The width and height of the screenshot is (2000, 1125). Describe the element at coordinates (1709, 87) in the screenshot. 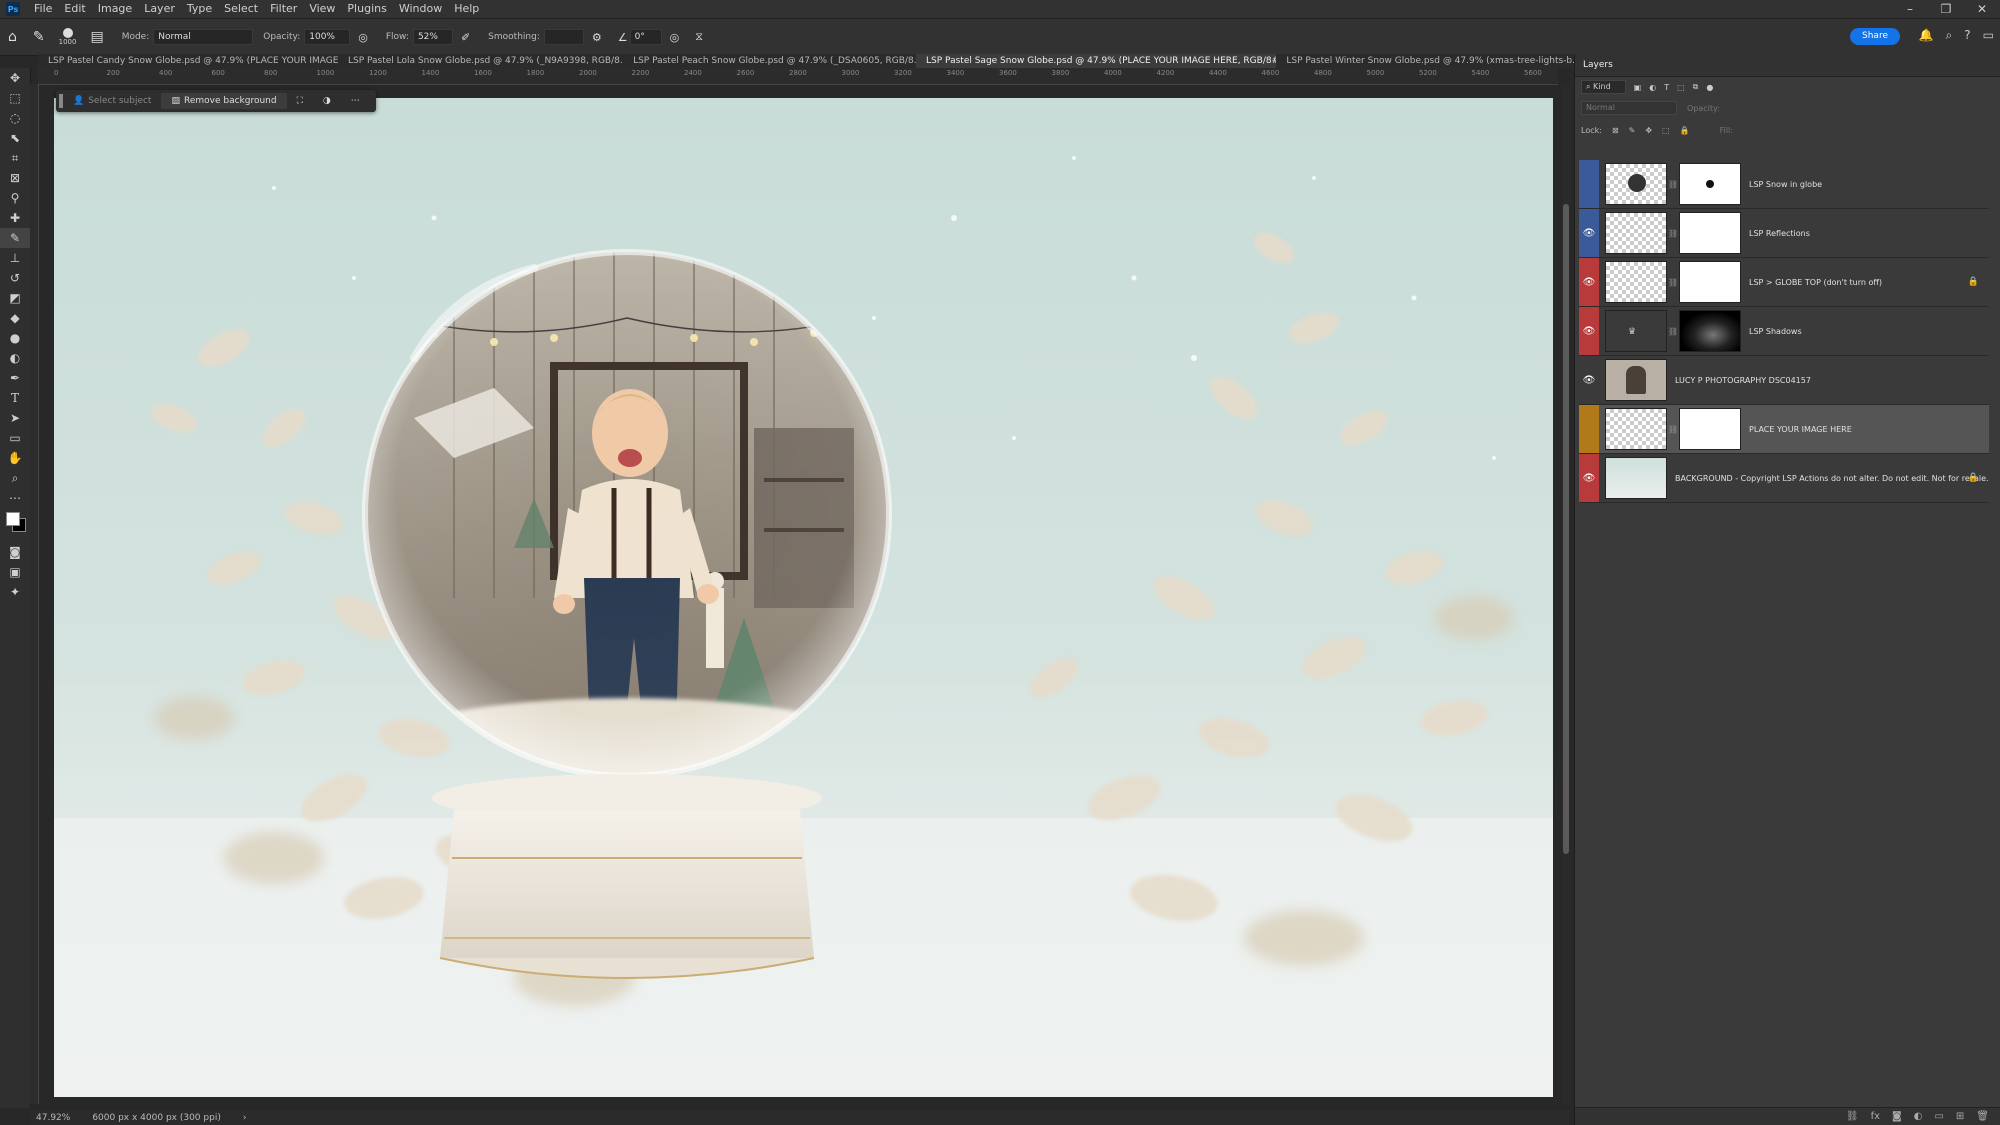

I see `filter-toggle-icon: ●` at that location.